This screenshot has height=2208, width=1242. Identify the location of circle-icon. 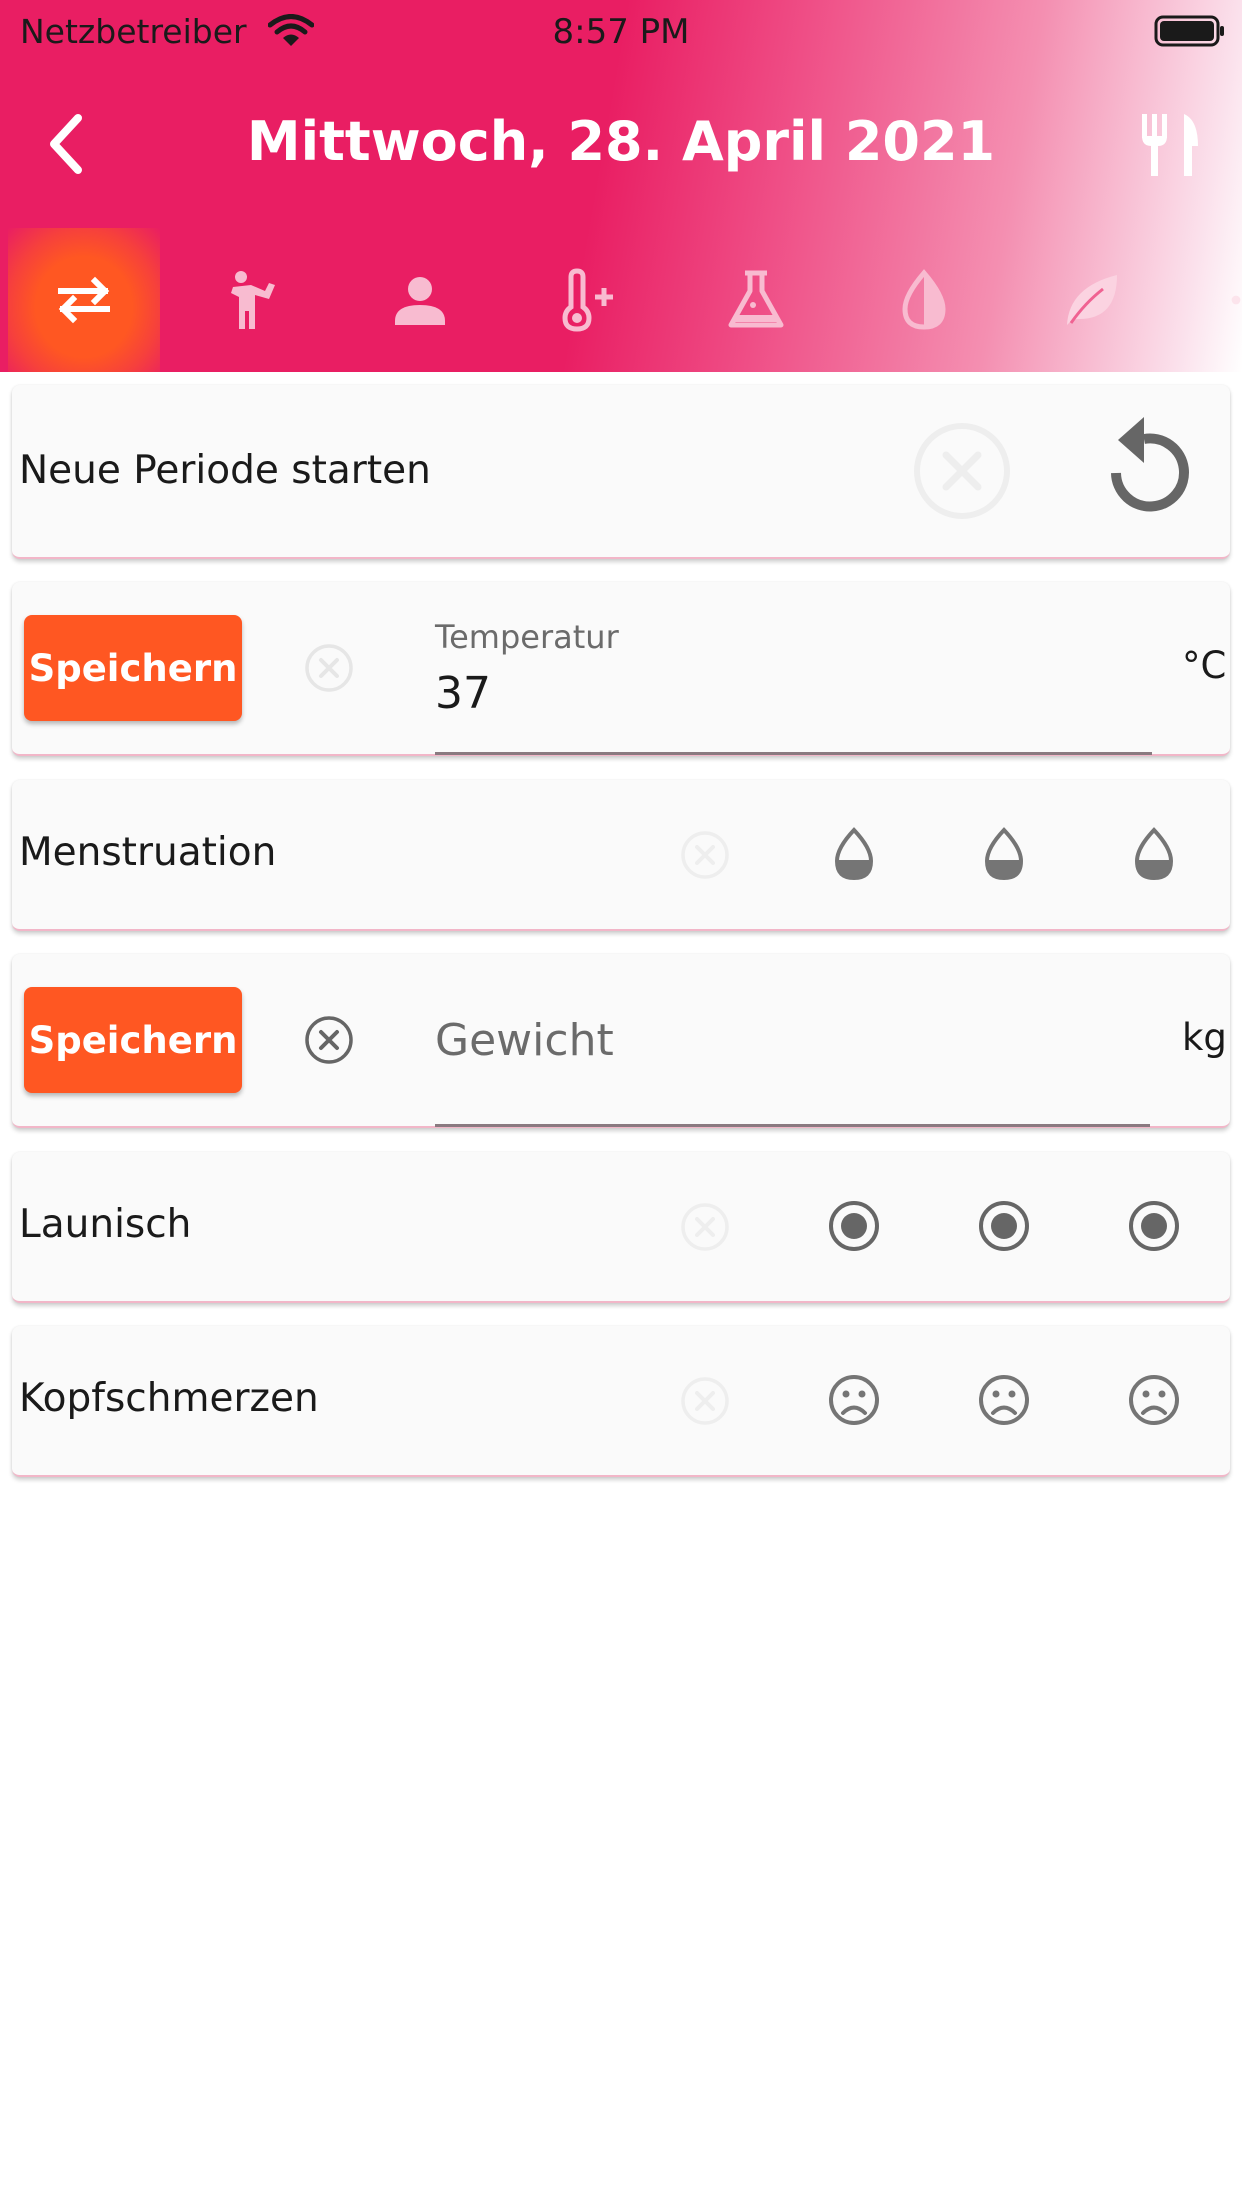
(1236, 300).